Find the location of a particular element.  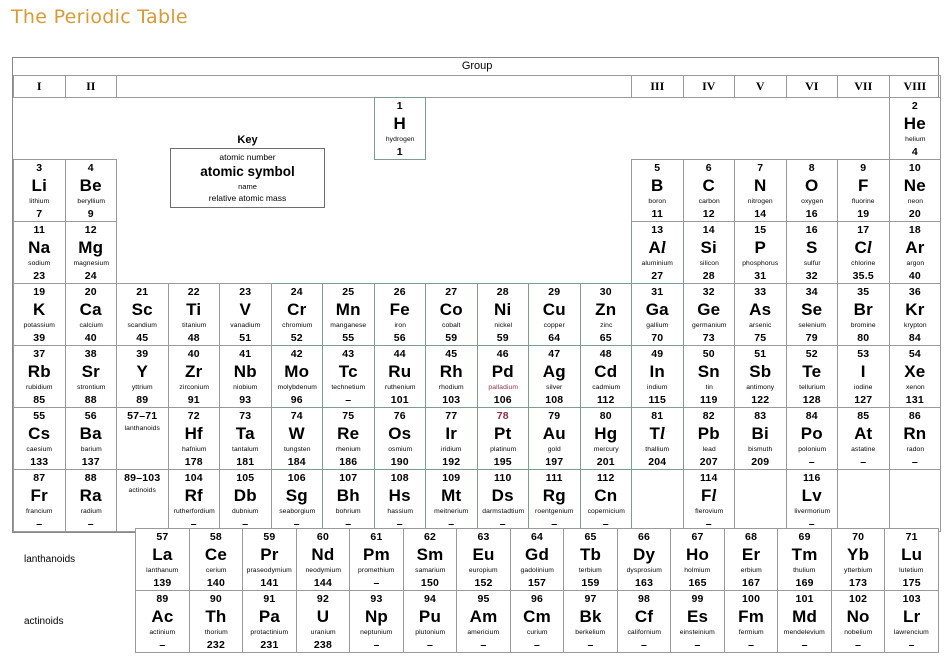

element-cell-N: 7 Nnitrogen 14 is located at coordinates (760, 190).